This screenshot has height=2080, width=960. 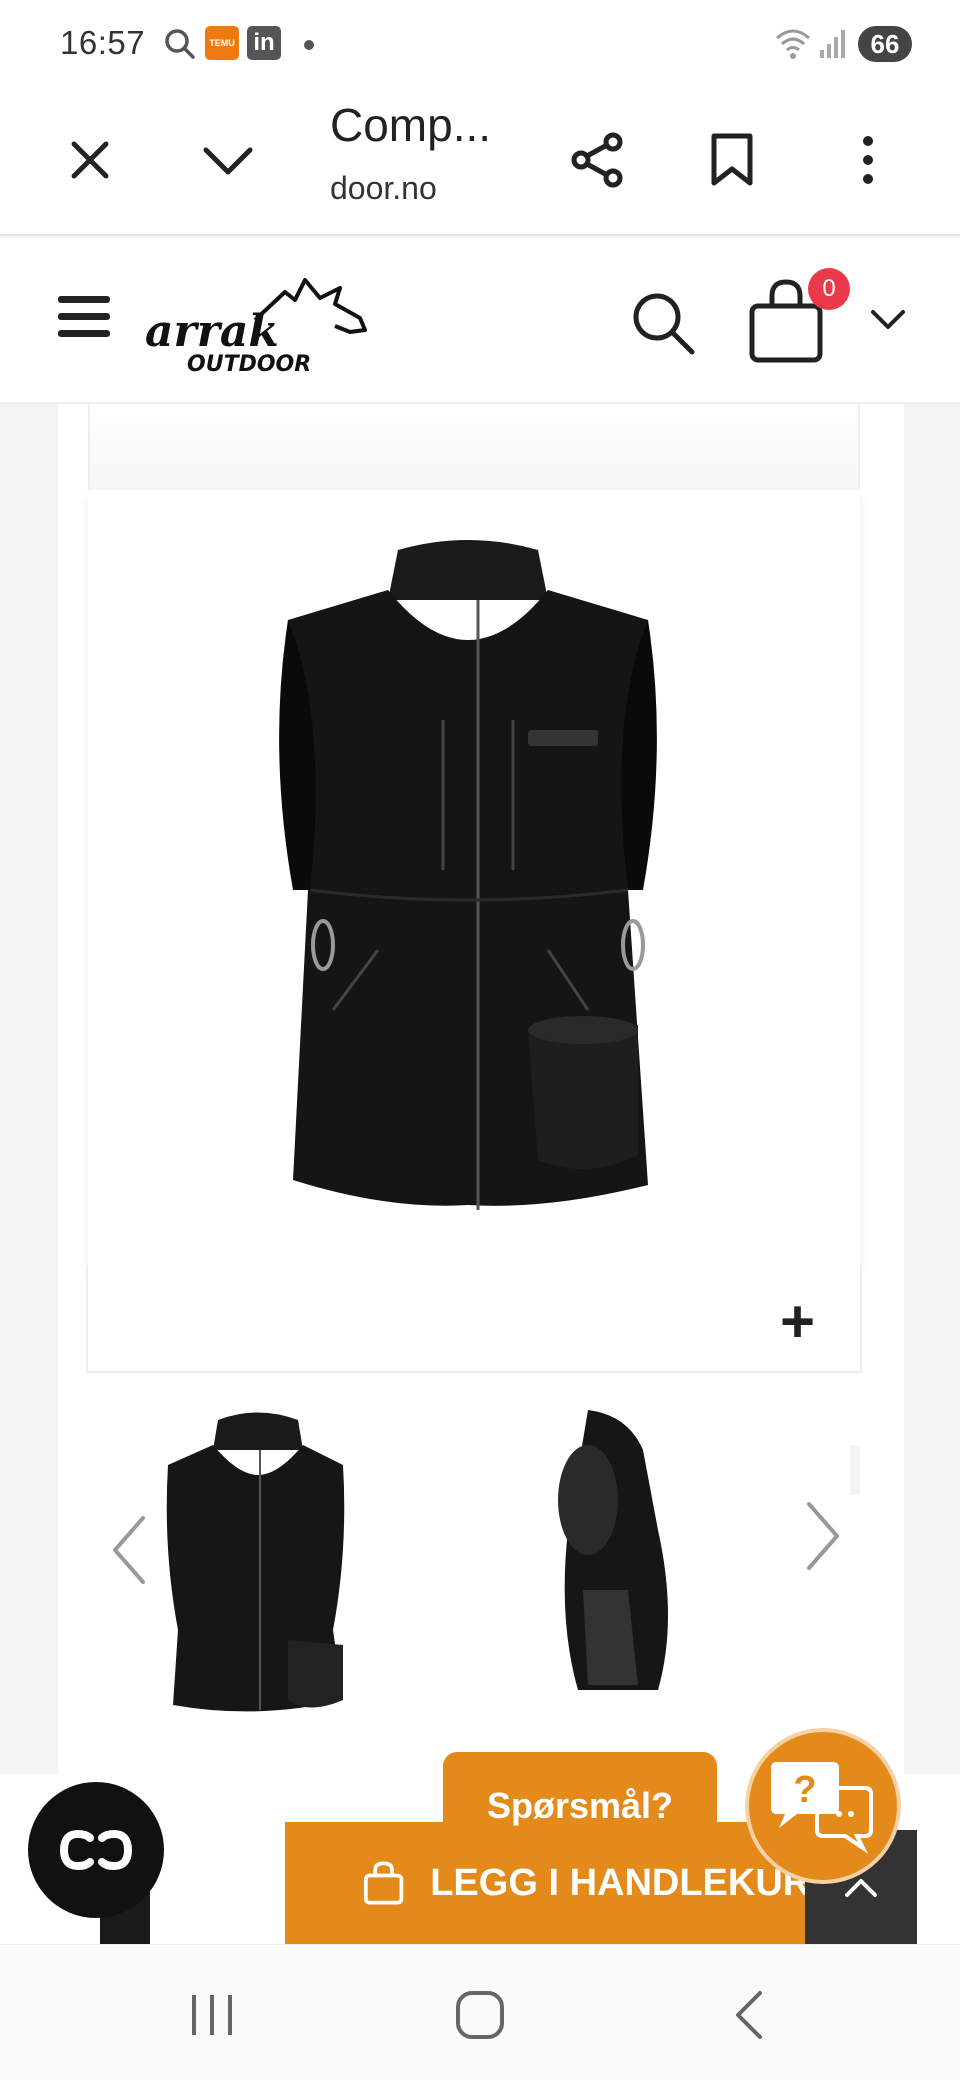 What do you see at coordinates (468, 875) in the screenshot?
I see `vest-image` at bounding box center [468, 875].